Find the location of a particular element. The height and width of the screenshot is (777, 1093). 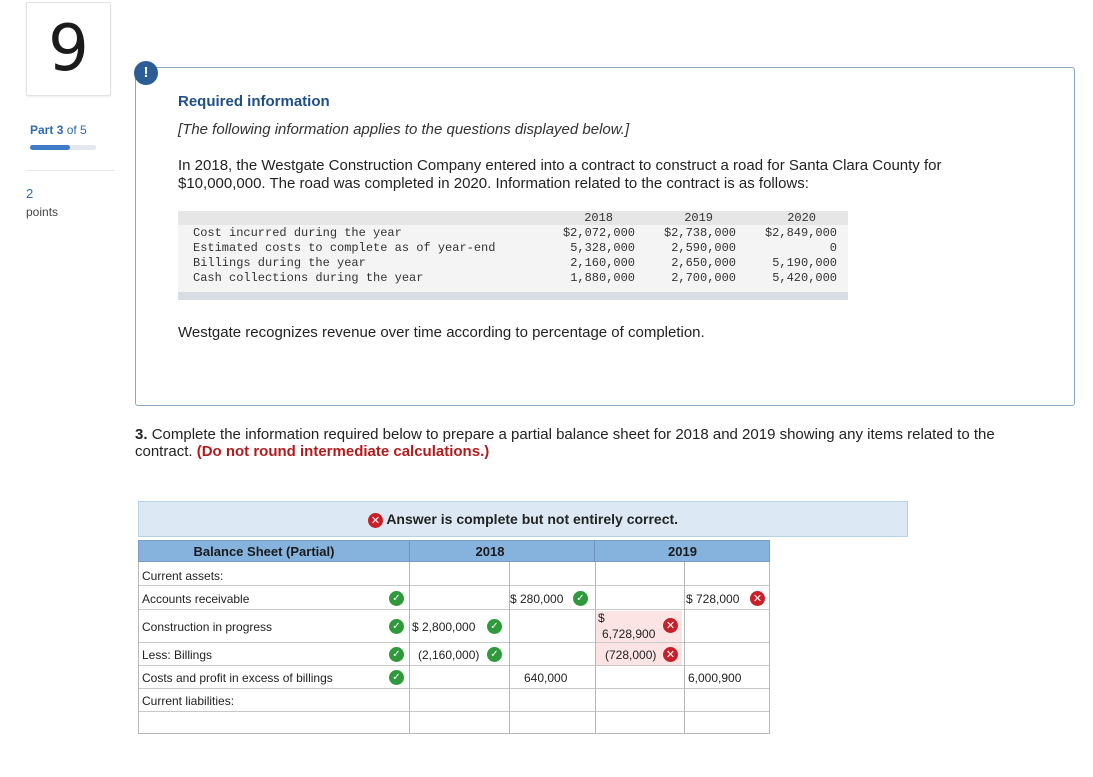

cip-2018-value: $ 2,800,000 is located at coordinates (443, 627).